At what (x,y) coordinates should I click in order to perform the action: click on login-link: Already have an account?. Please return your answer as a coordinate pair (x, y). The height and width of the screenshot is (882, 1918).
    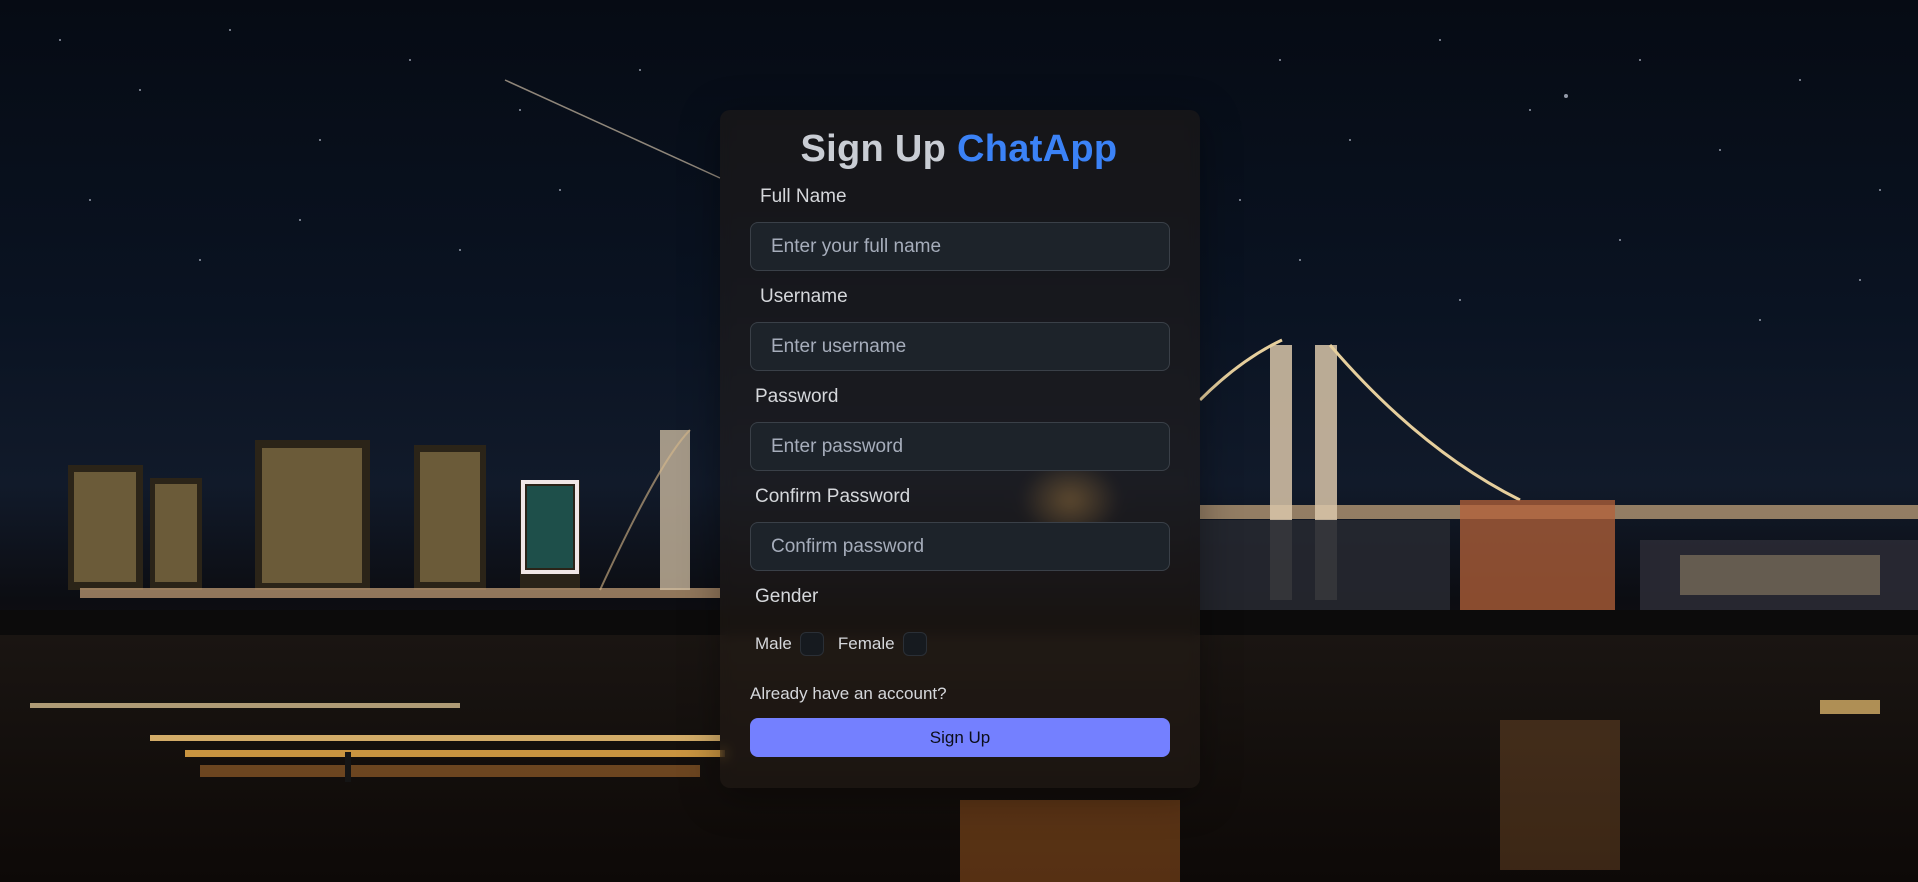
    Looking at the image, I should click on (848, 694).